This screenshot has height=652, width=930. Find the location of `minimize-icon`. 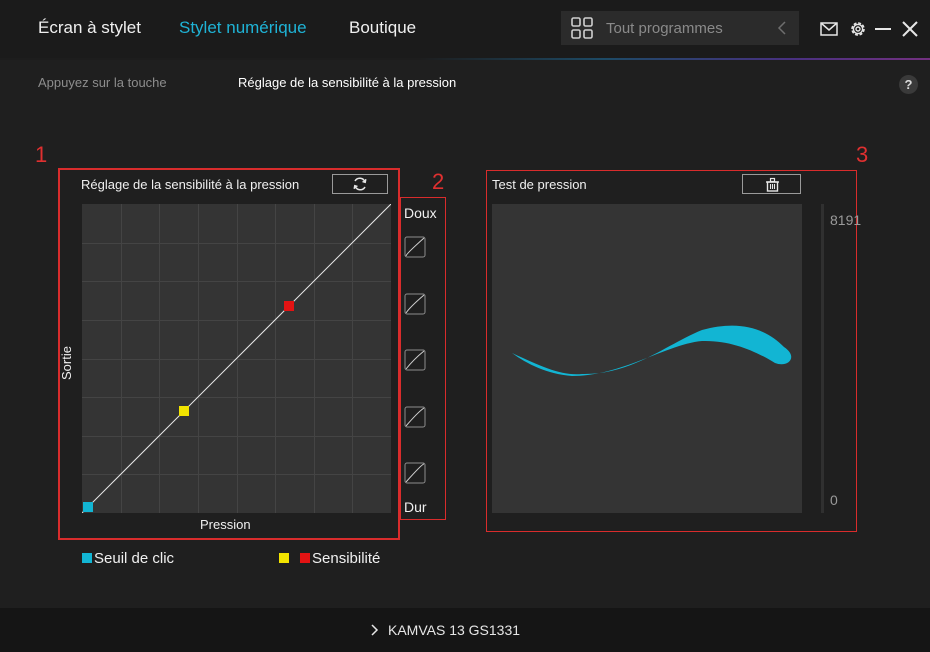

minimize-icon is located at coordinates (883, 29).